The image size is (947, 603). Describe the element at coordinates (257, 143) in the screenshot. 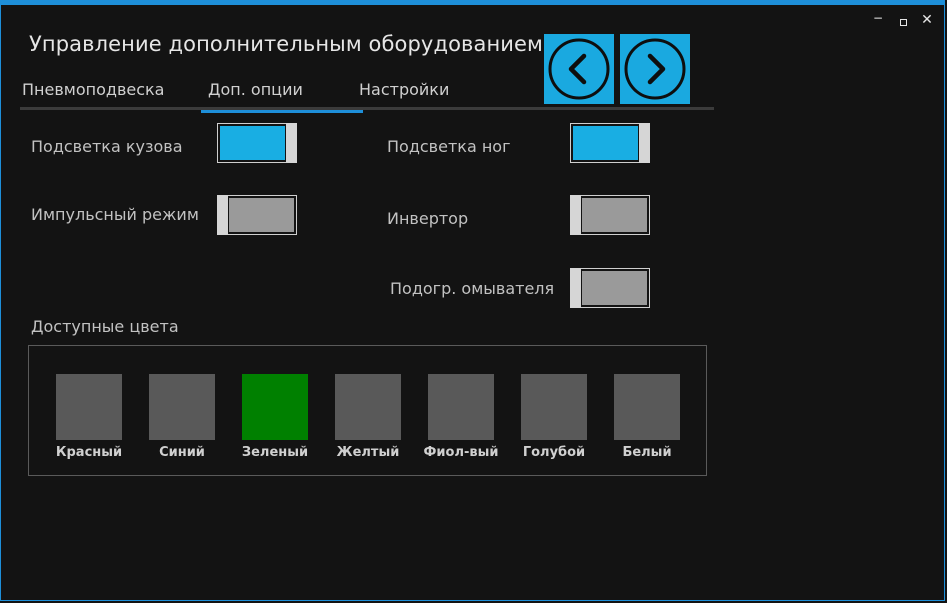

I see `body-light-toggle` at that location.